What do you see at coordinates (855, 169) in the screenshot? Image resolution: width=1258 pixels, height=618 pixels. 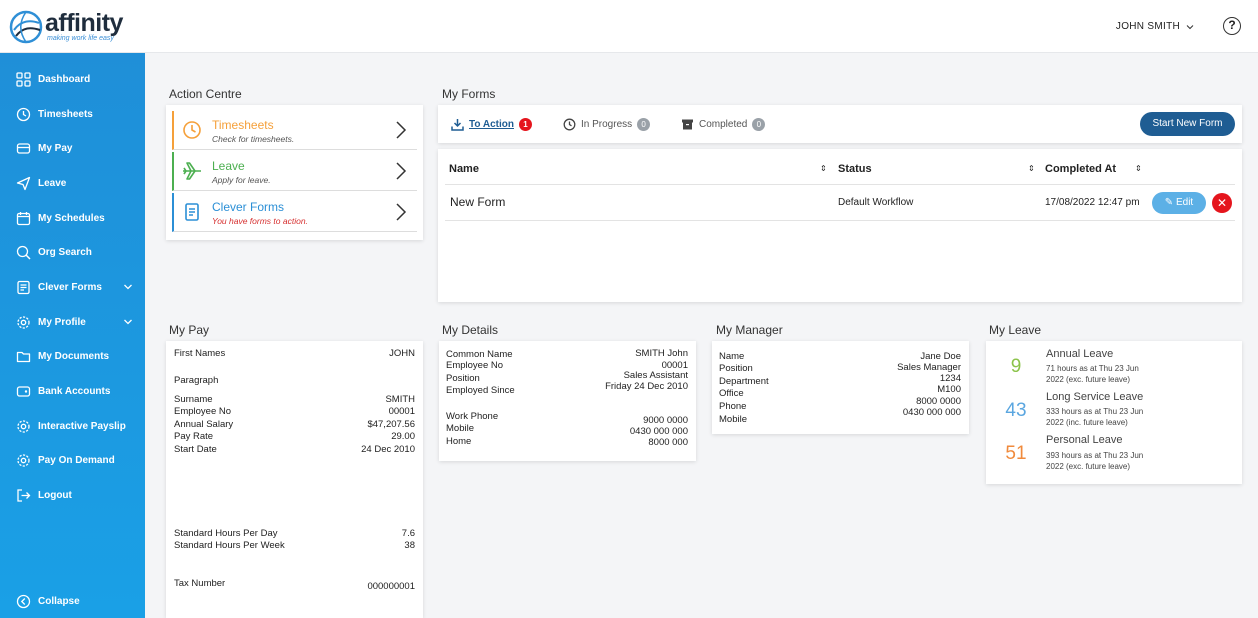 I see `column-header-status: Status` at bounding box center [855, 169].